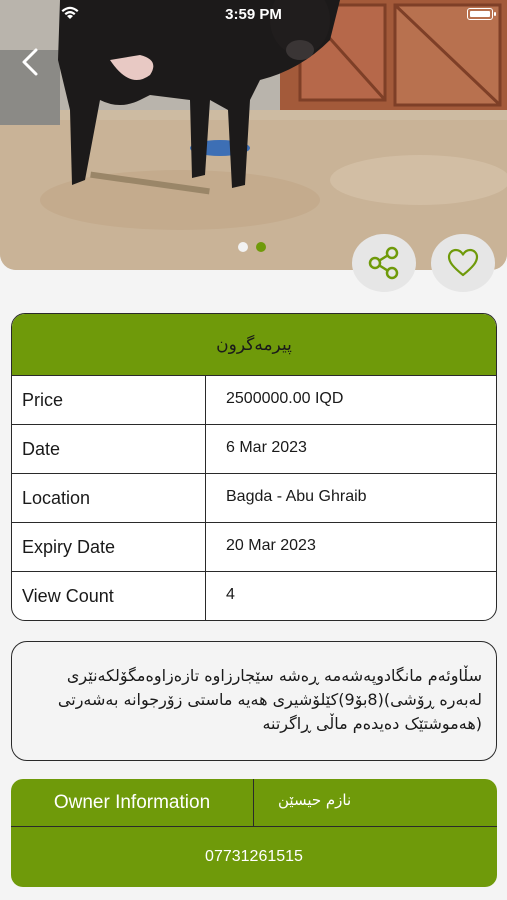  I want to click on info-row-location: Location Bagda - Abu Ghraib, so click(254, 498).